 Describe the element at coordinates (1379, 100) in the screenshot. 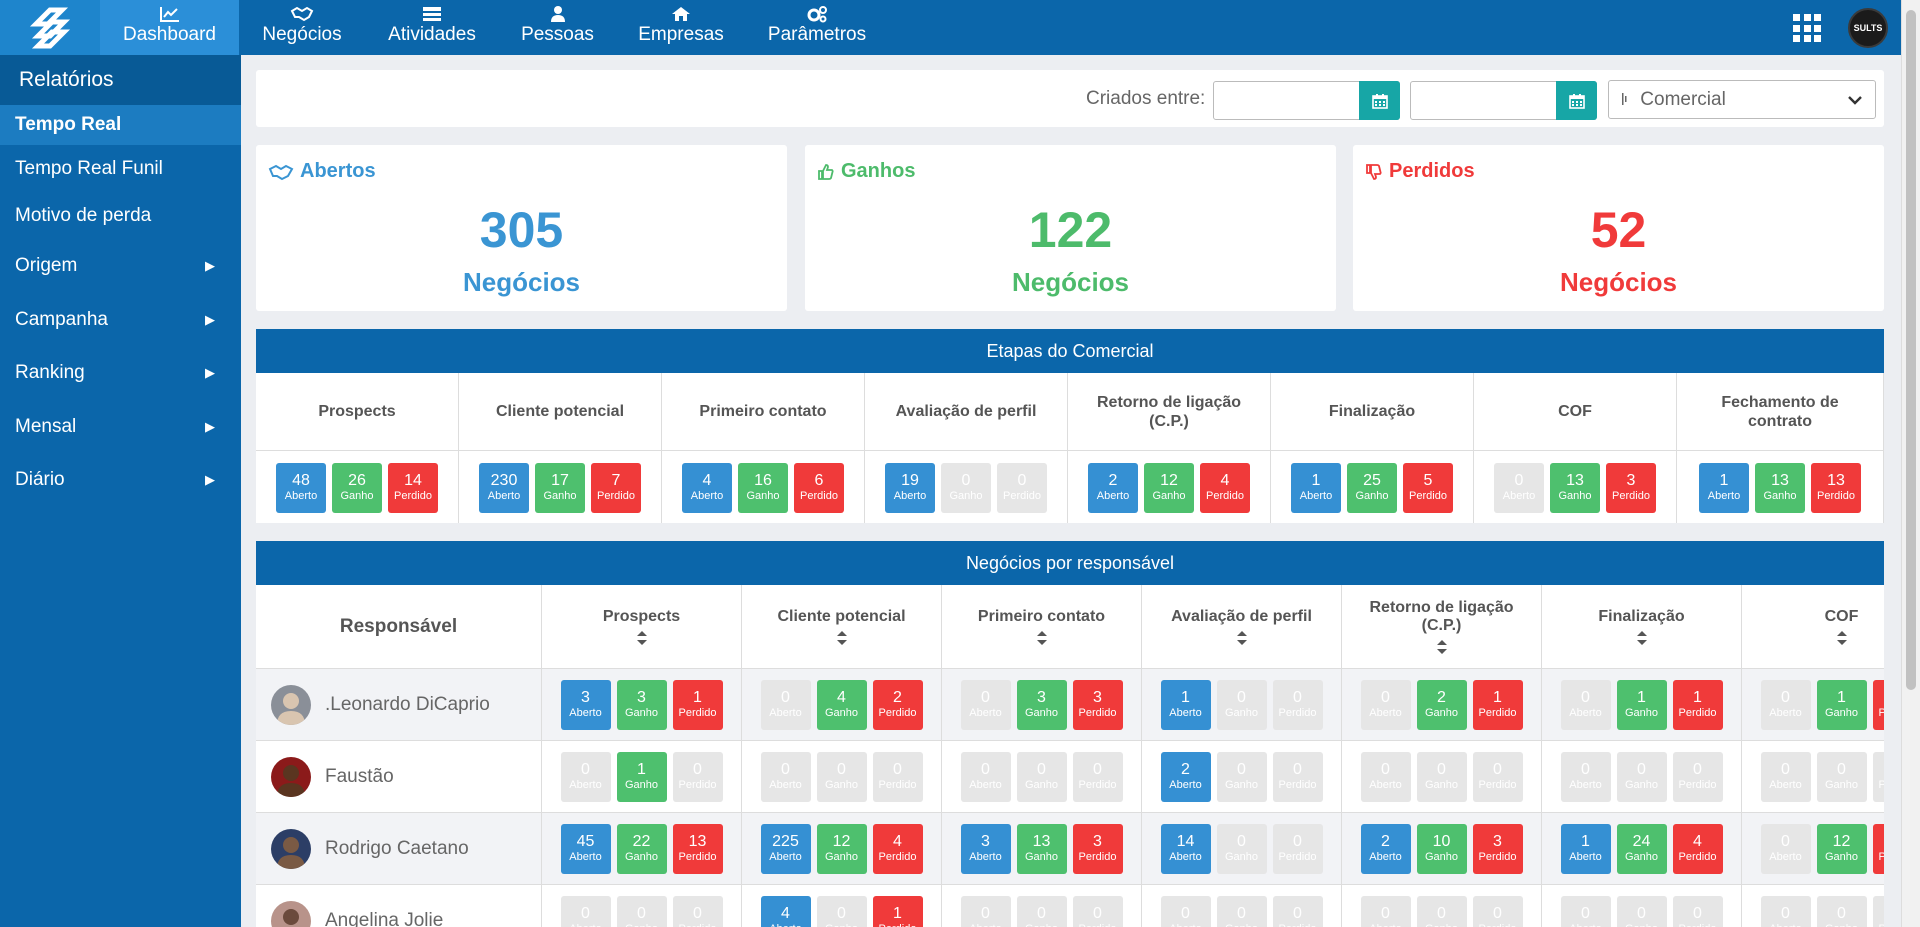

I see `calendar-button-from` at that location.